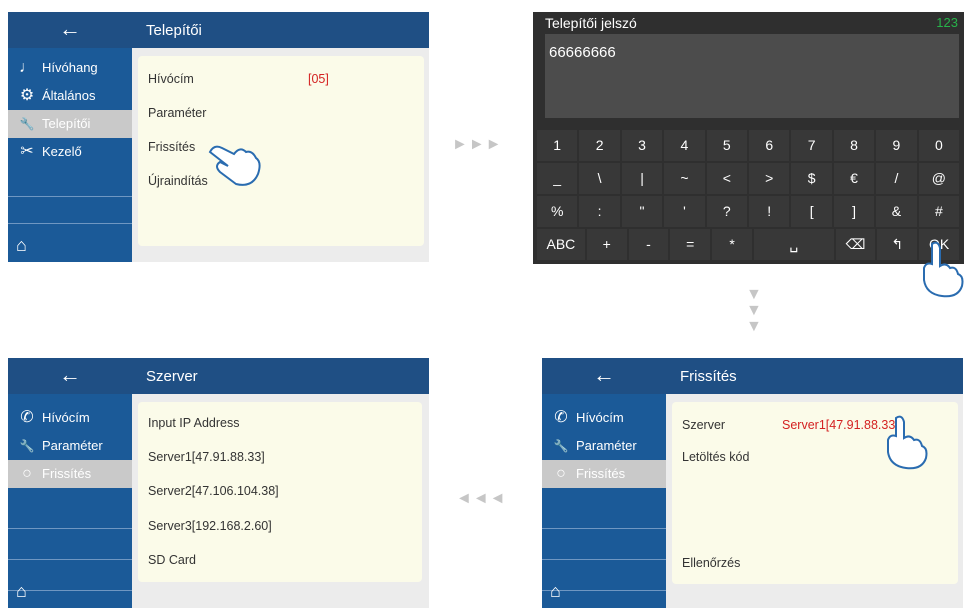 This screenshot has height=608, width=969. Describe the element at coordinates (907, 442) in the screenshot. I see `hand-pointer-icon` at that location.